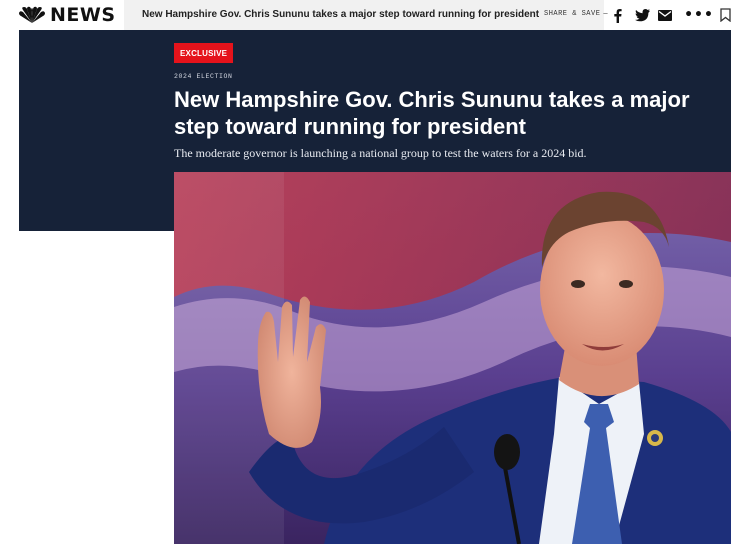  What do you see at coordinates (572, 14) in the screenshot?
I see `share-save-label: SHARE & SAVE` at bounding box center [572, 14].